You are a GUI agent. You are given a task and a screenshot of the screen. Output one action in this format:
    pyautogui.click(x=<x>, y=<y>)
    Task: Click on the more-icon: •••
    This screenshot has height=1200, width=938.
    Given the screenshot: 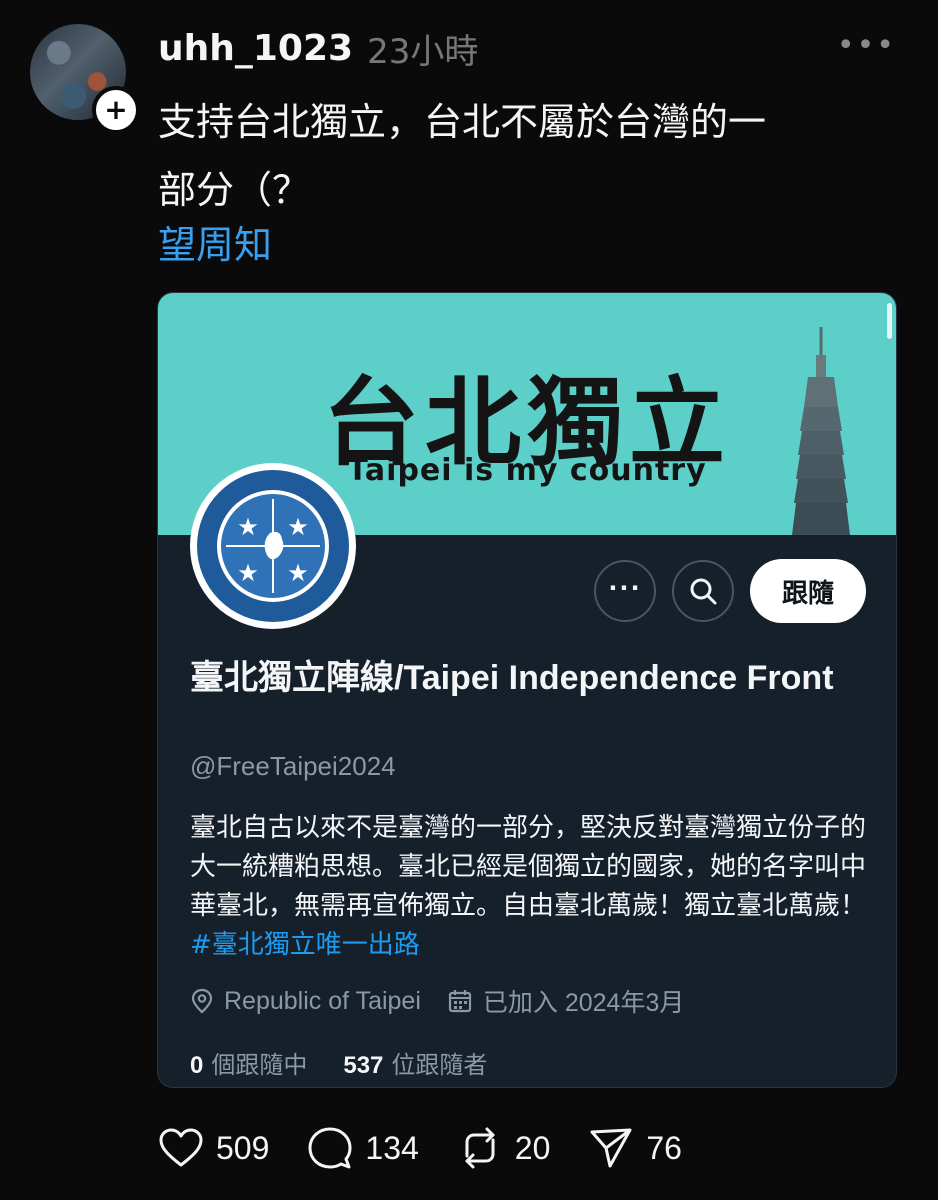 What is the action you would take?
    pyautogui.click(x=866, y=45)
    